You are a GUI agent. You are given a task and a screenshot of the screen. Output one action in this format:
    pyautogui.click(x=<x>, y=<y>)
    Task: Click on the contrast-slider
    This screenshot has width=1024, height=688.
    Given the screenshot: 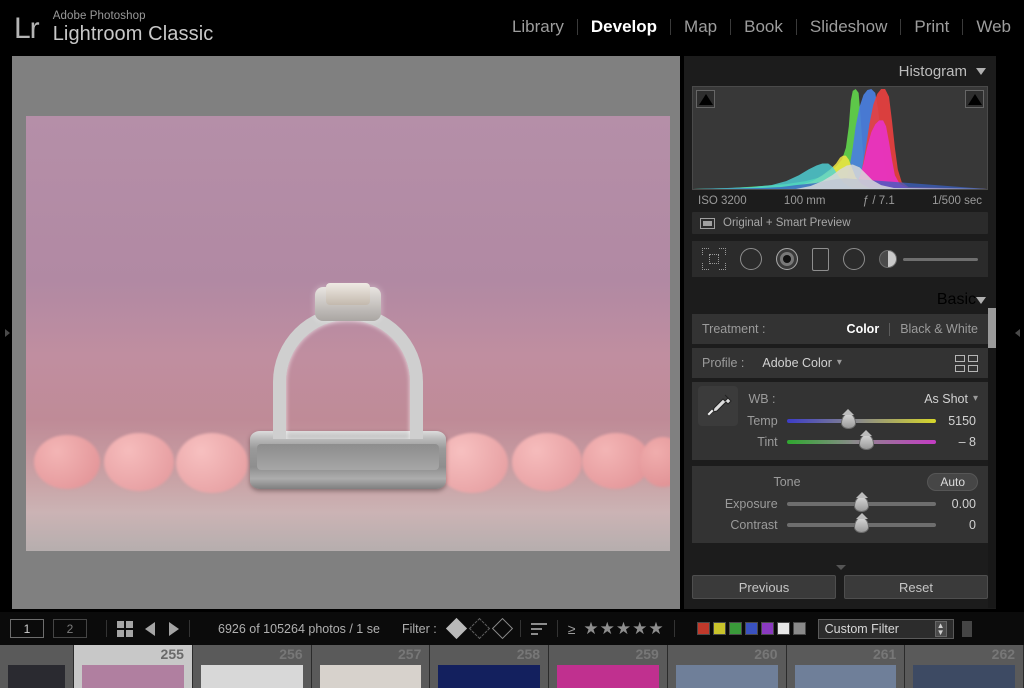 What is the action you would take?
    pyautogui.click(x=861, y=524)
    